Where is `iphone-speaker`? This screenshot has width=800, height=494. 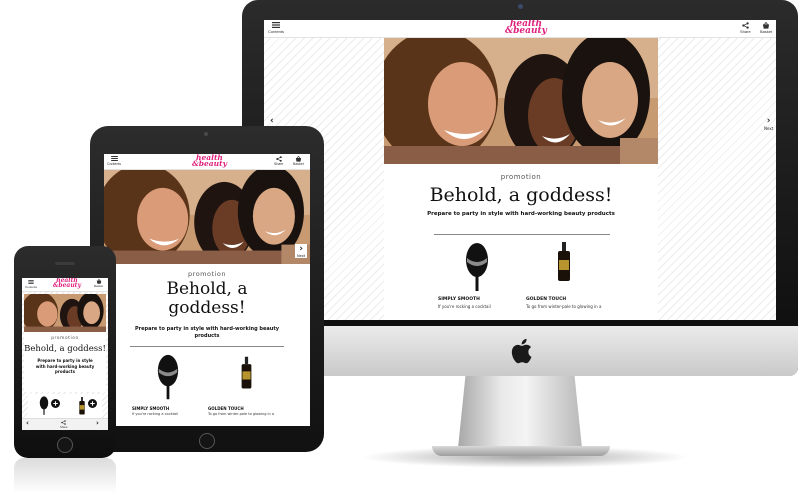 iphone-speaker is located at coordinates (65, 263).